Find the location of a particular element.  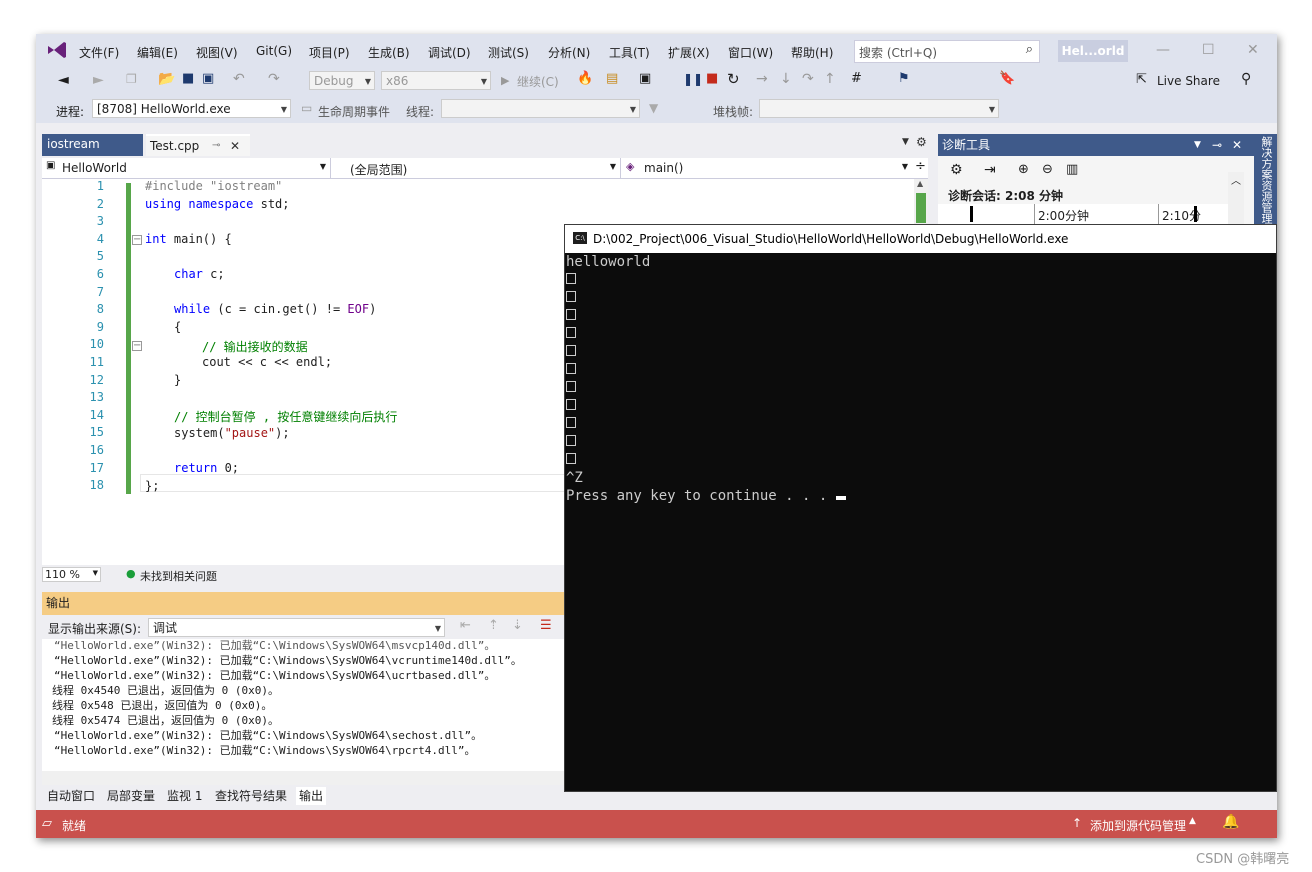

line-number: 2 is located at coordinates (100, 203).